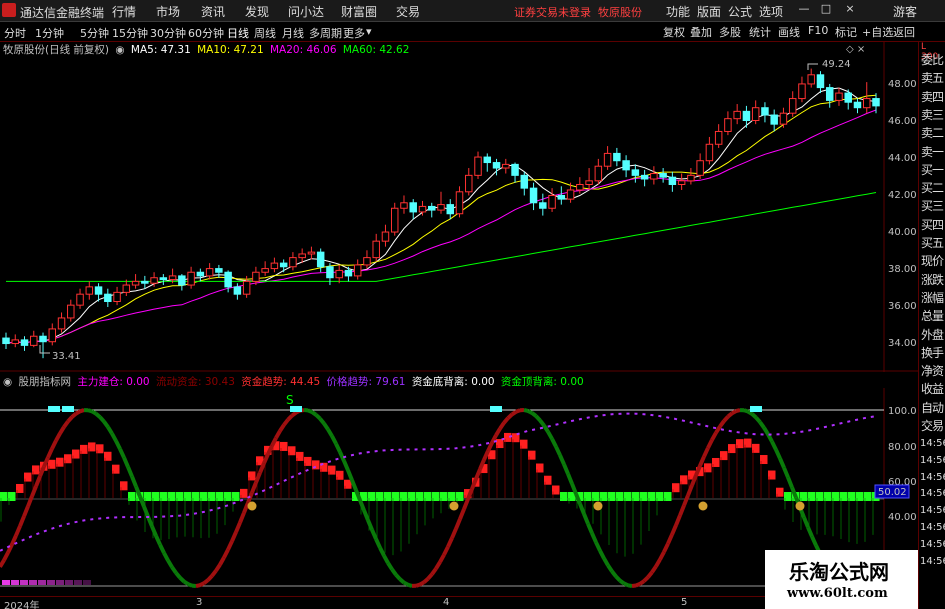  Describe the element at coordinates (933, 206) in the screenshot. I see `side-panel-item: 买三` at that location.